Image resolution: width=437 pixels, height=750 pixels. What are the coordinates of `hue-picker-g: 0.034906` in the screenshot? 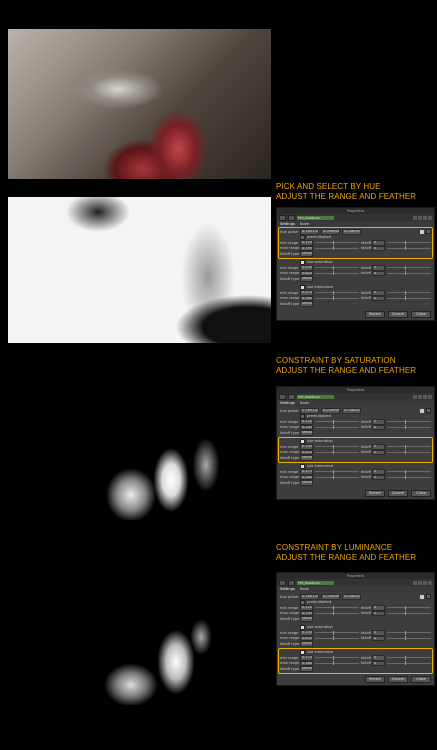 It's located at (330, 411).